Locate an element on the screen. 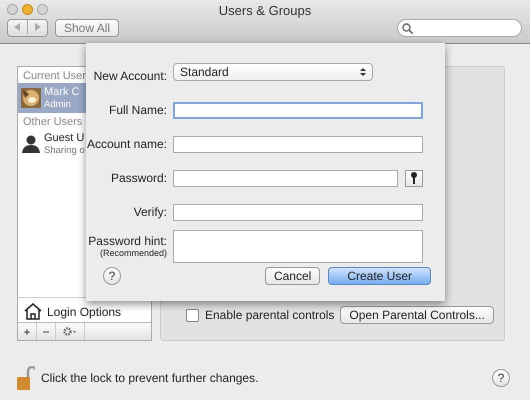 This screenshot has width=530, height=400. field-label: Account name: is located at coordinates (126, 144).